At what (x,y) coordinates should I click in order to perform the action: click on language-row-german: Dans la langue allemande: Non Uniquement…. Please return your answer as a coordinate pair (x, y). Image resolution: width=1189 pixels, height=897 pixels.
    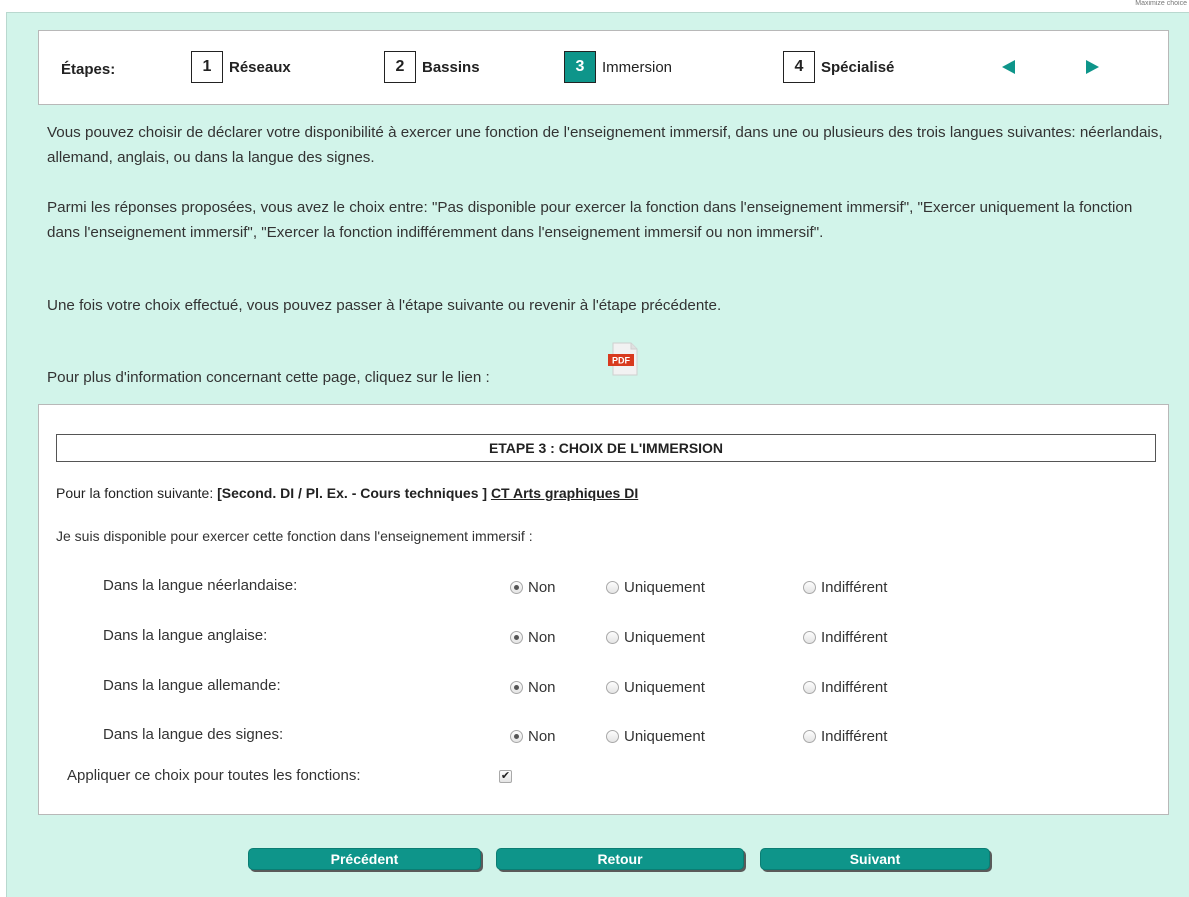
    Looking at the image, I should click on (604, 687).